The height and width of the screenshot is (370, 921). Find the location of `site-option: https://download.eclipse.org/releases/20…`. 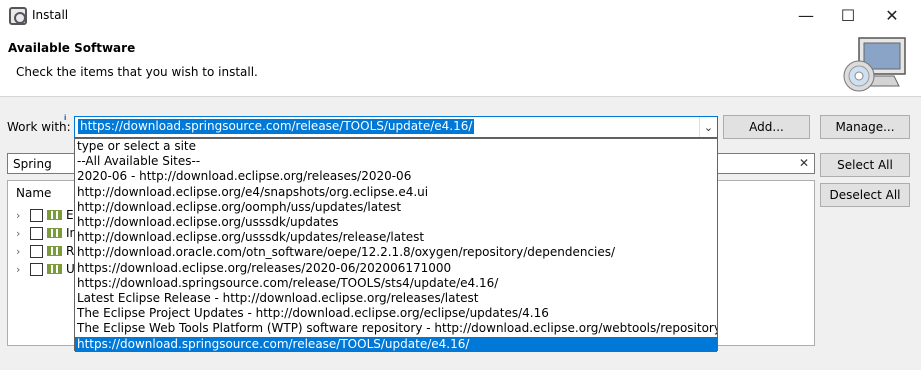

site-option: https://download.eclipse.org/releases/20… is located at coordinates (396, 268).